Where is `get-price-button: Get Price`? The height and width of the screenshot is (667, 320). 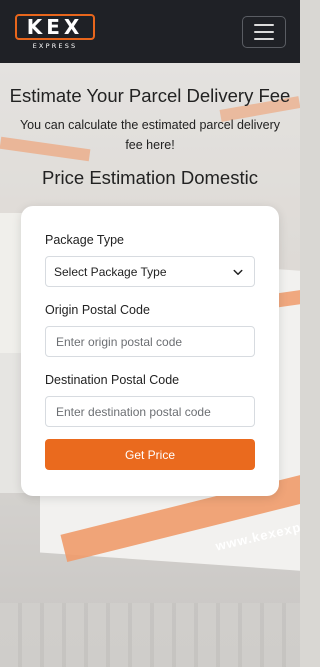
get-price-button: Get Price is located at coordinates (150, 454).